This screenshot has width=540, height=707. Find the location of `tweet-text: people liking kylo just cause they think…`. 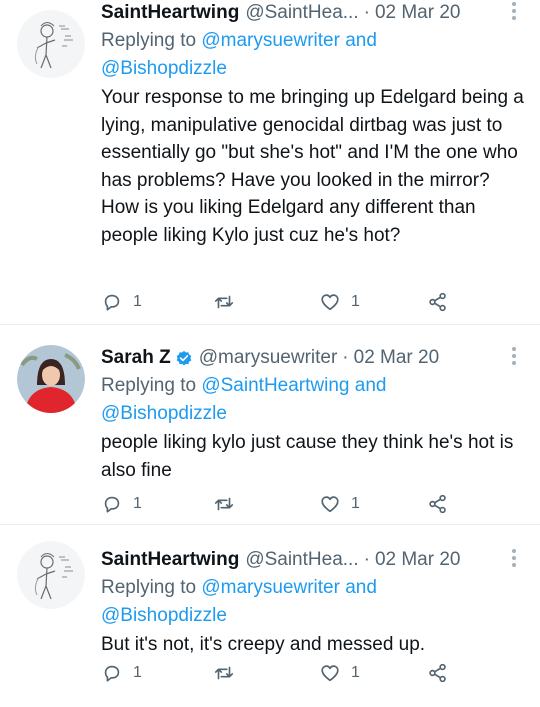

tweet-text: people liking kylo just cause they think… is located at coordinates (307, 456).